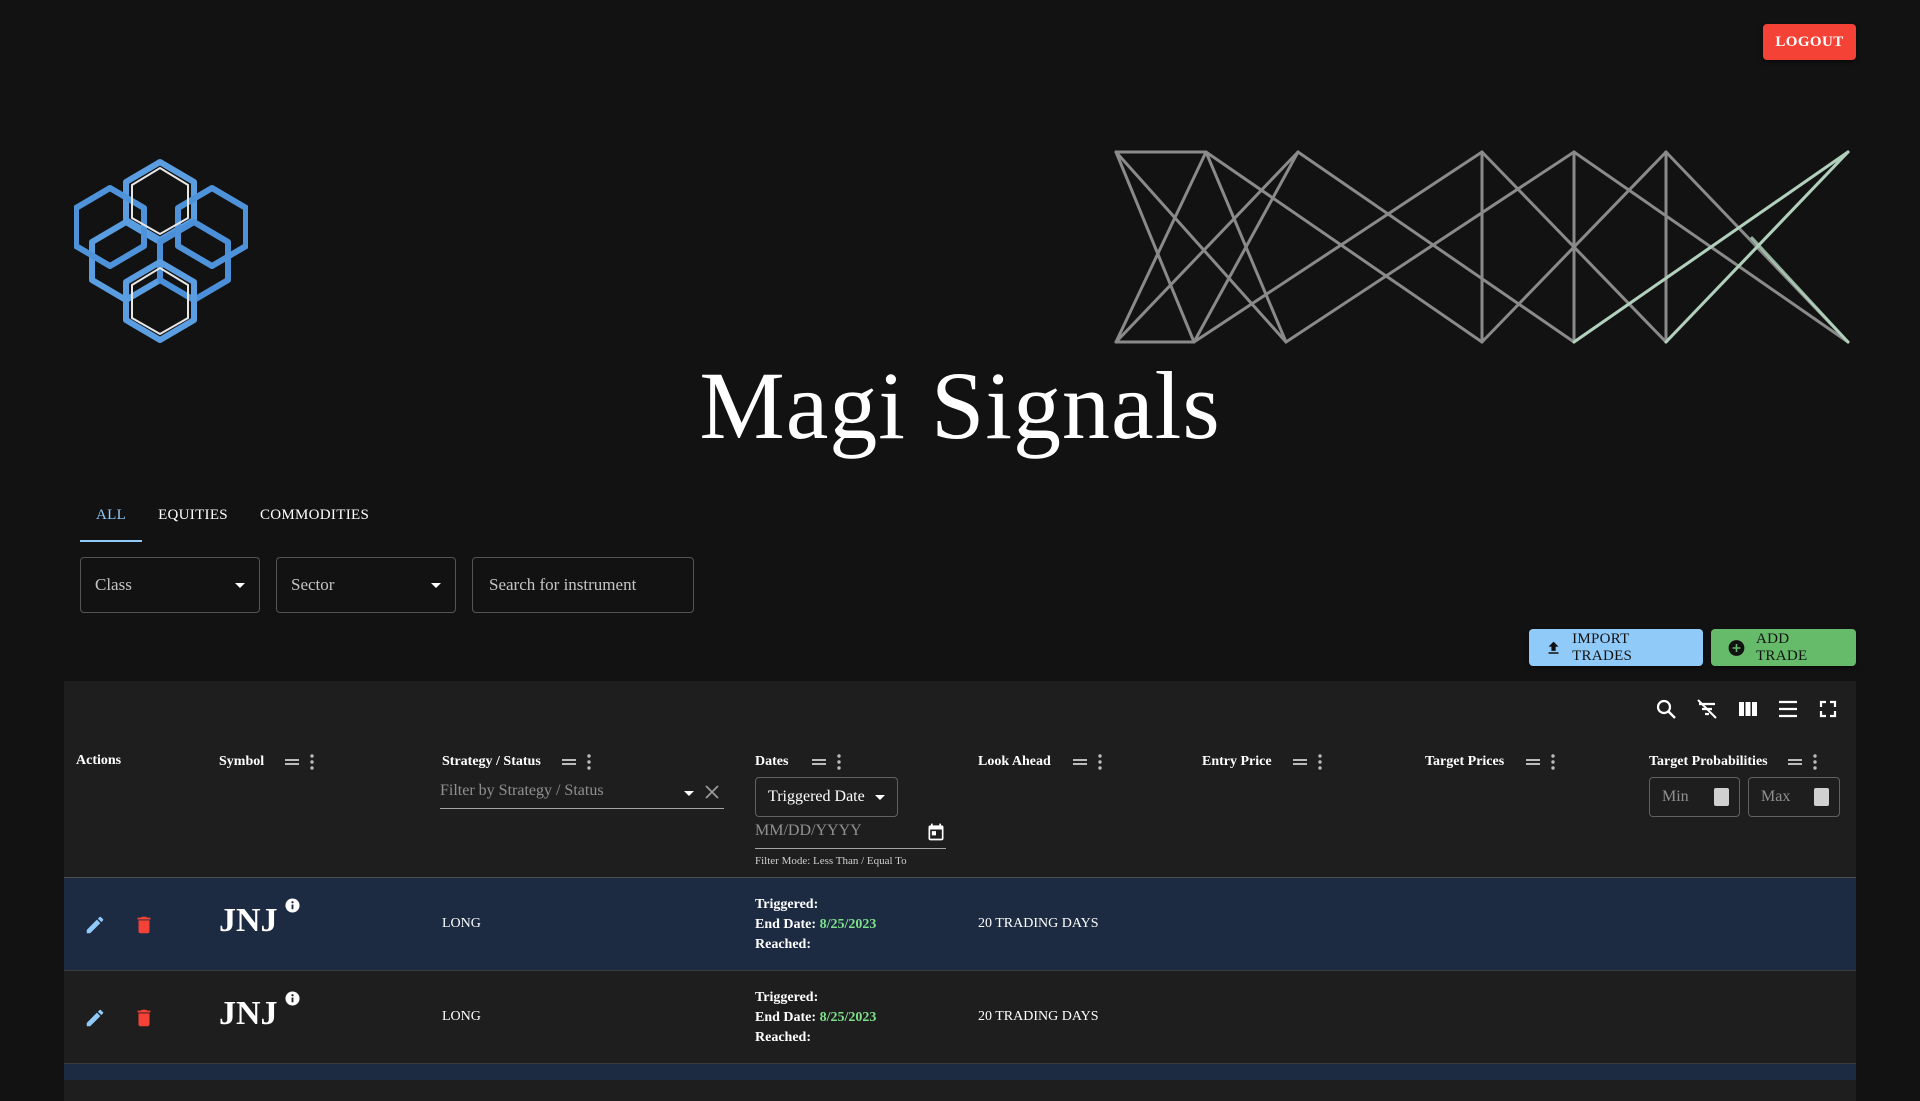 The width and height of the screenshot is (1920, 1101). What do you see at coordinates (1788, 709) in the screenshot?
I see `density-icon` at bounding box center [1788, 709].